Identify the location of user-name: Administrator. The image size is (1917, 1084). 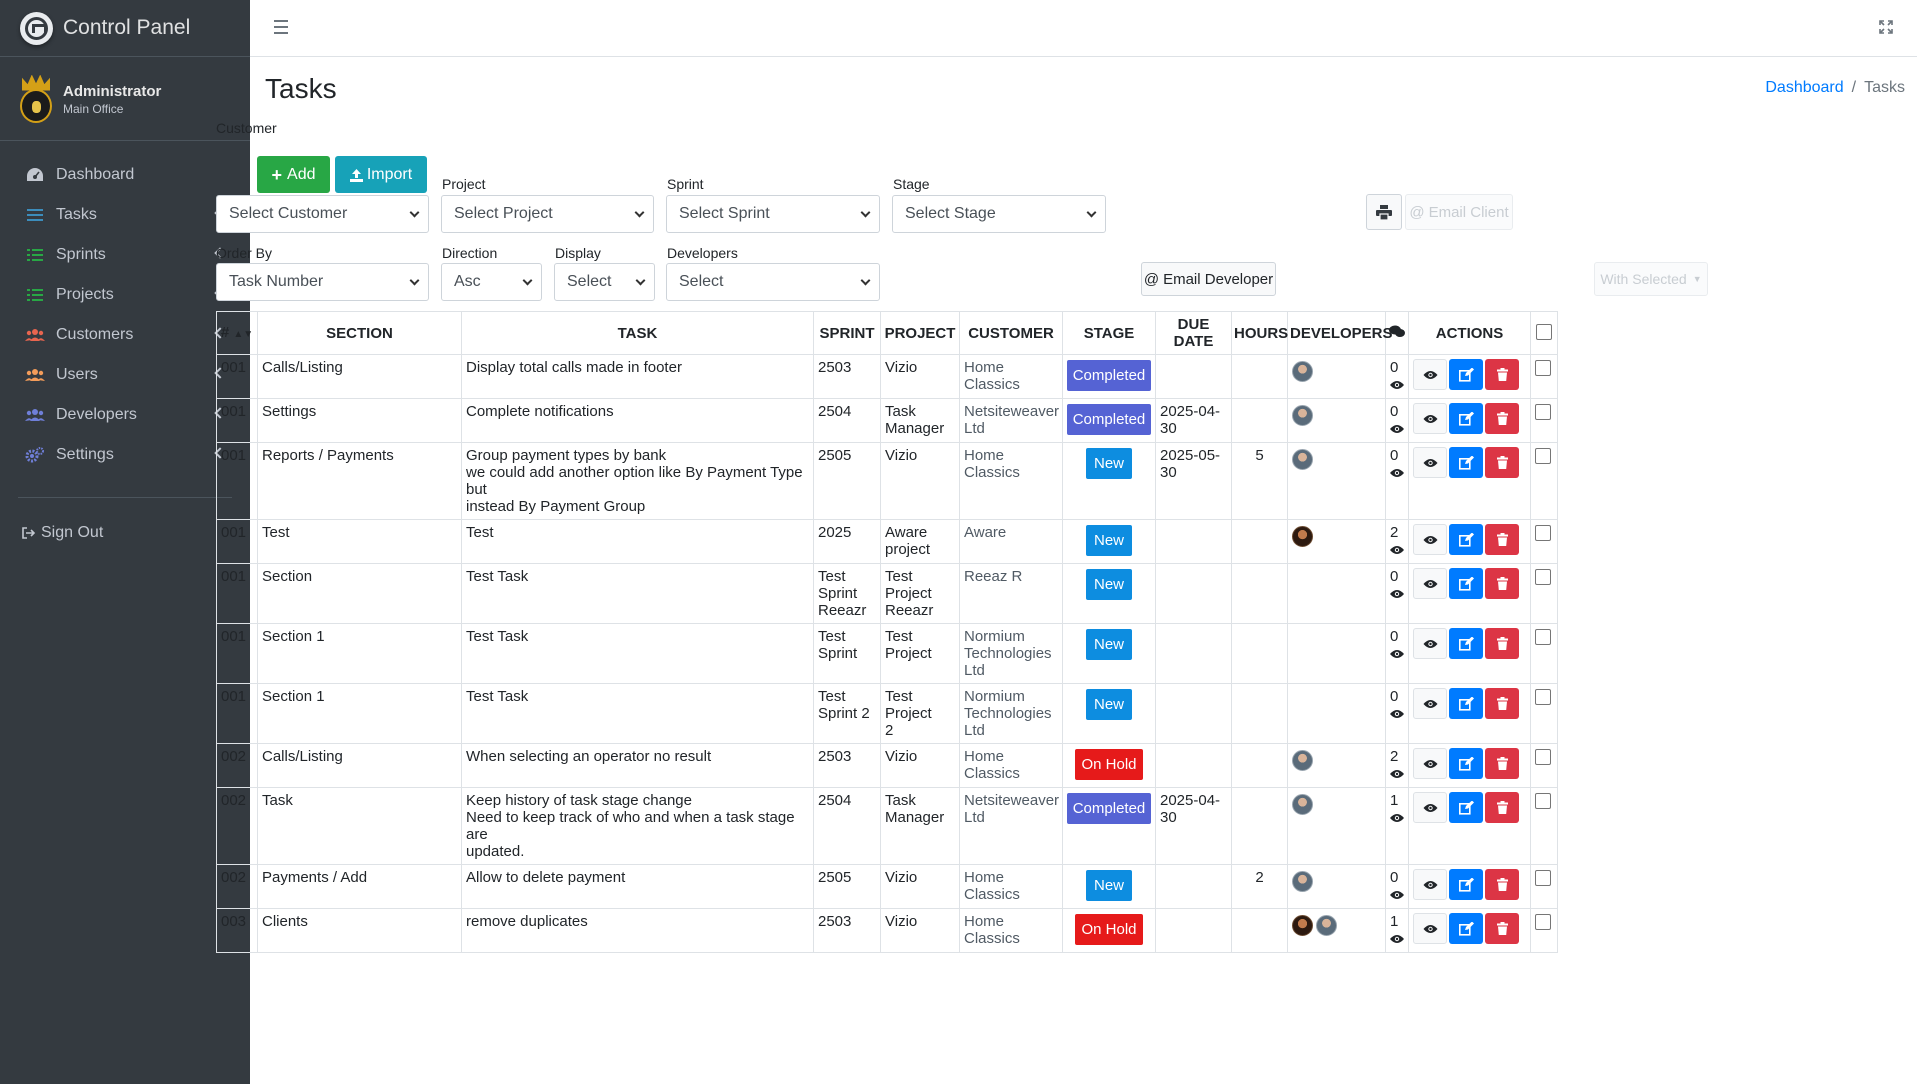
(112, 91).